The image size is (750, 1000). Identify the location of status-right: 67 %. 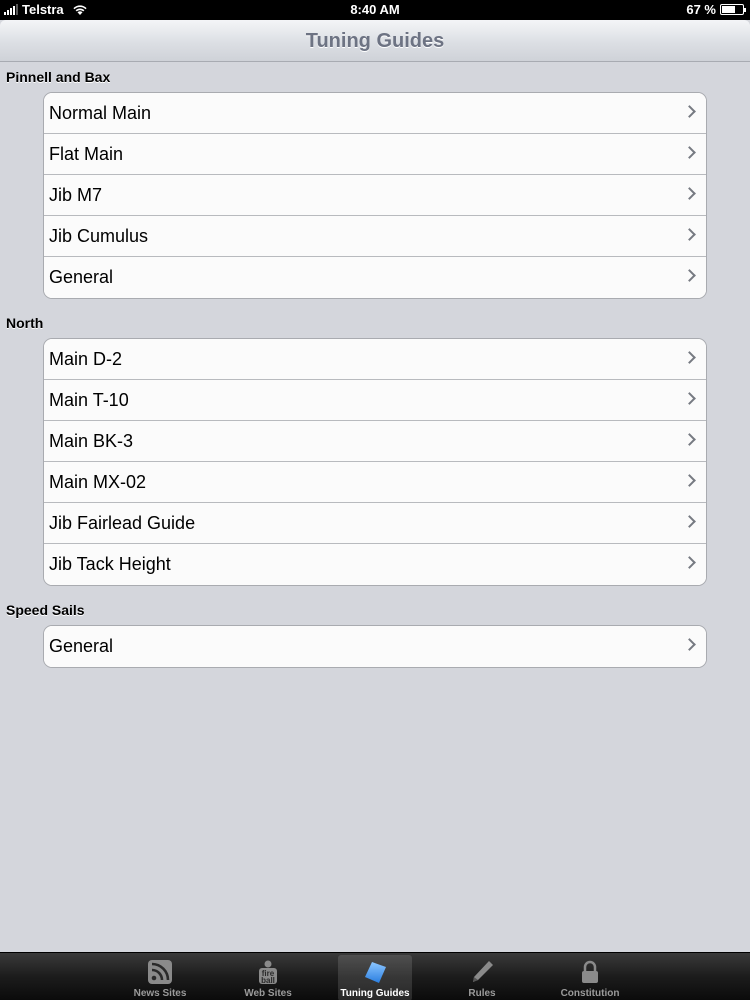
(716, 9).